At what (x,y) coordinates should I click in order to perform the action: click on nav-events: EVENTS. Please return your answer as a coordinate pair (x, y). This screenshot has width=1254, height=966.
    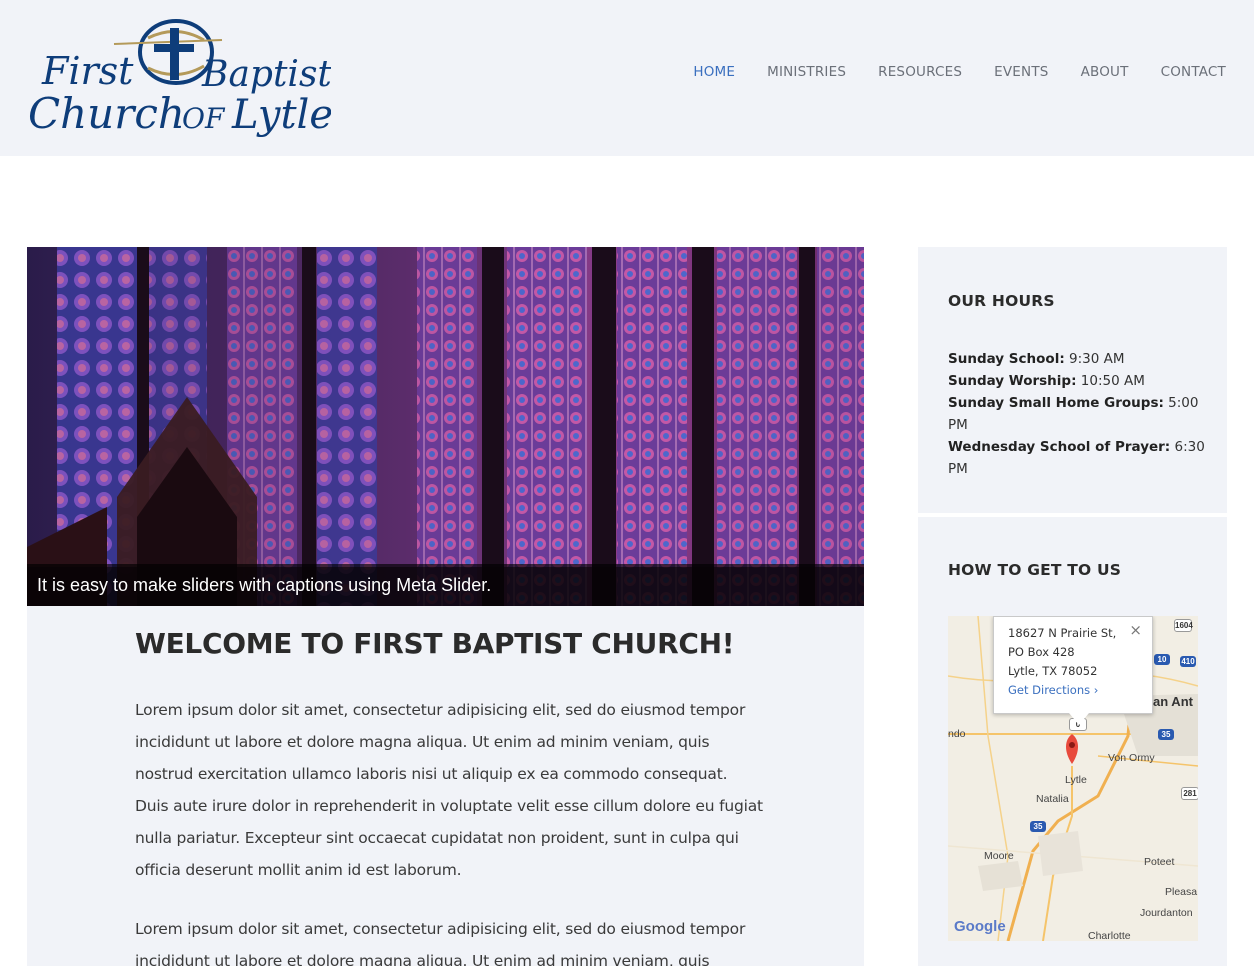
    Looking at the image, I should click on (1021, 72).